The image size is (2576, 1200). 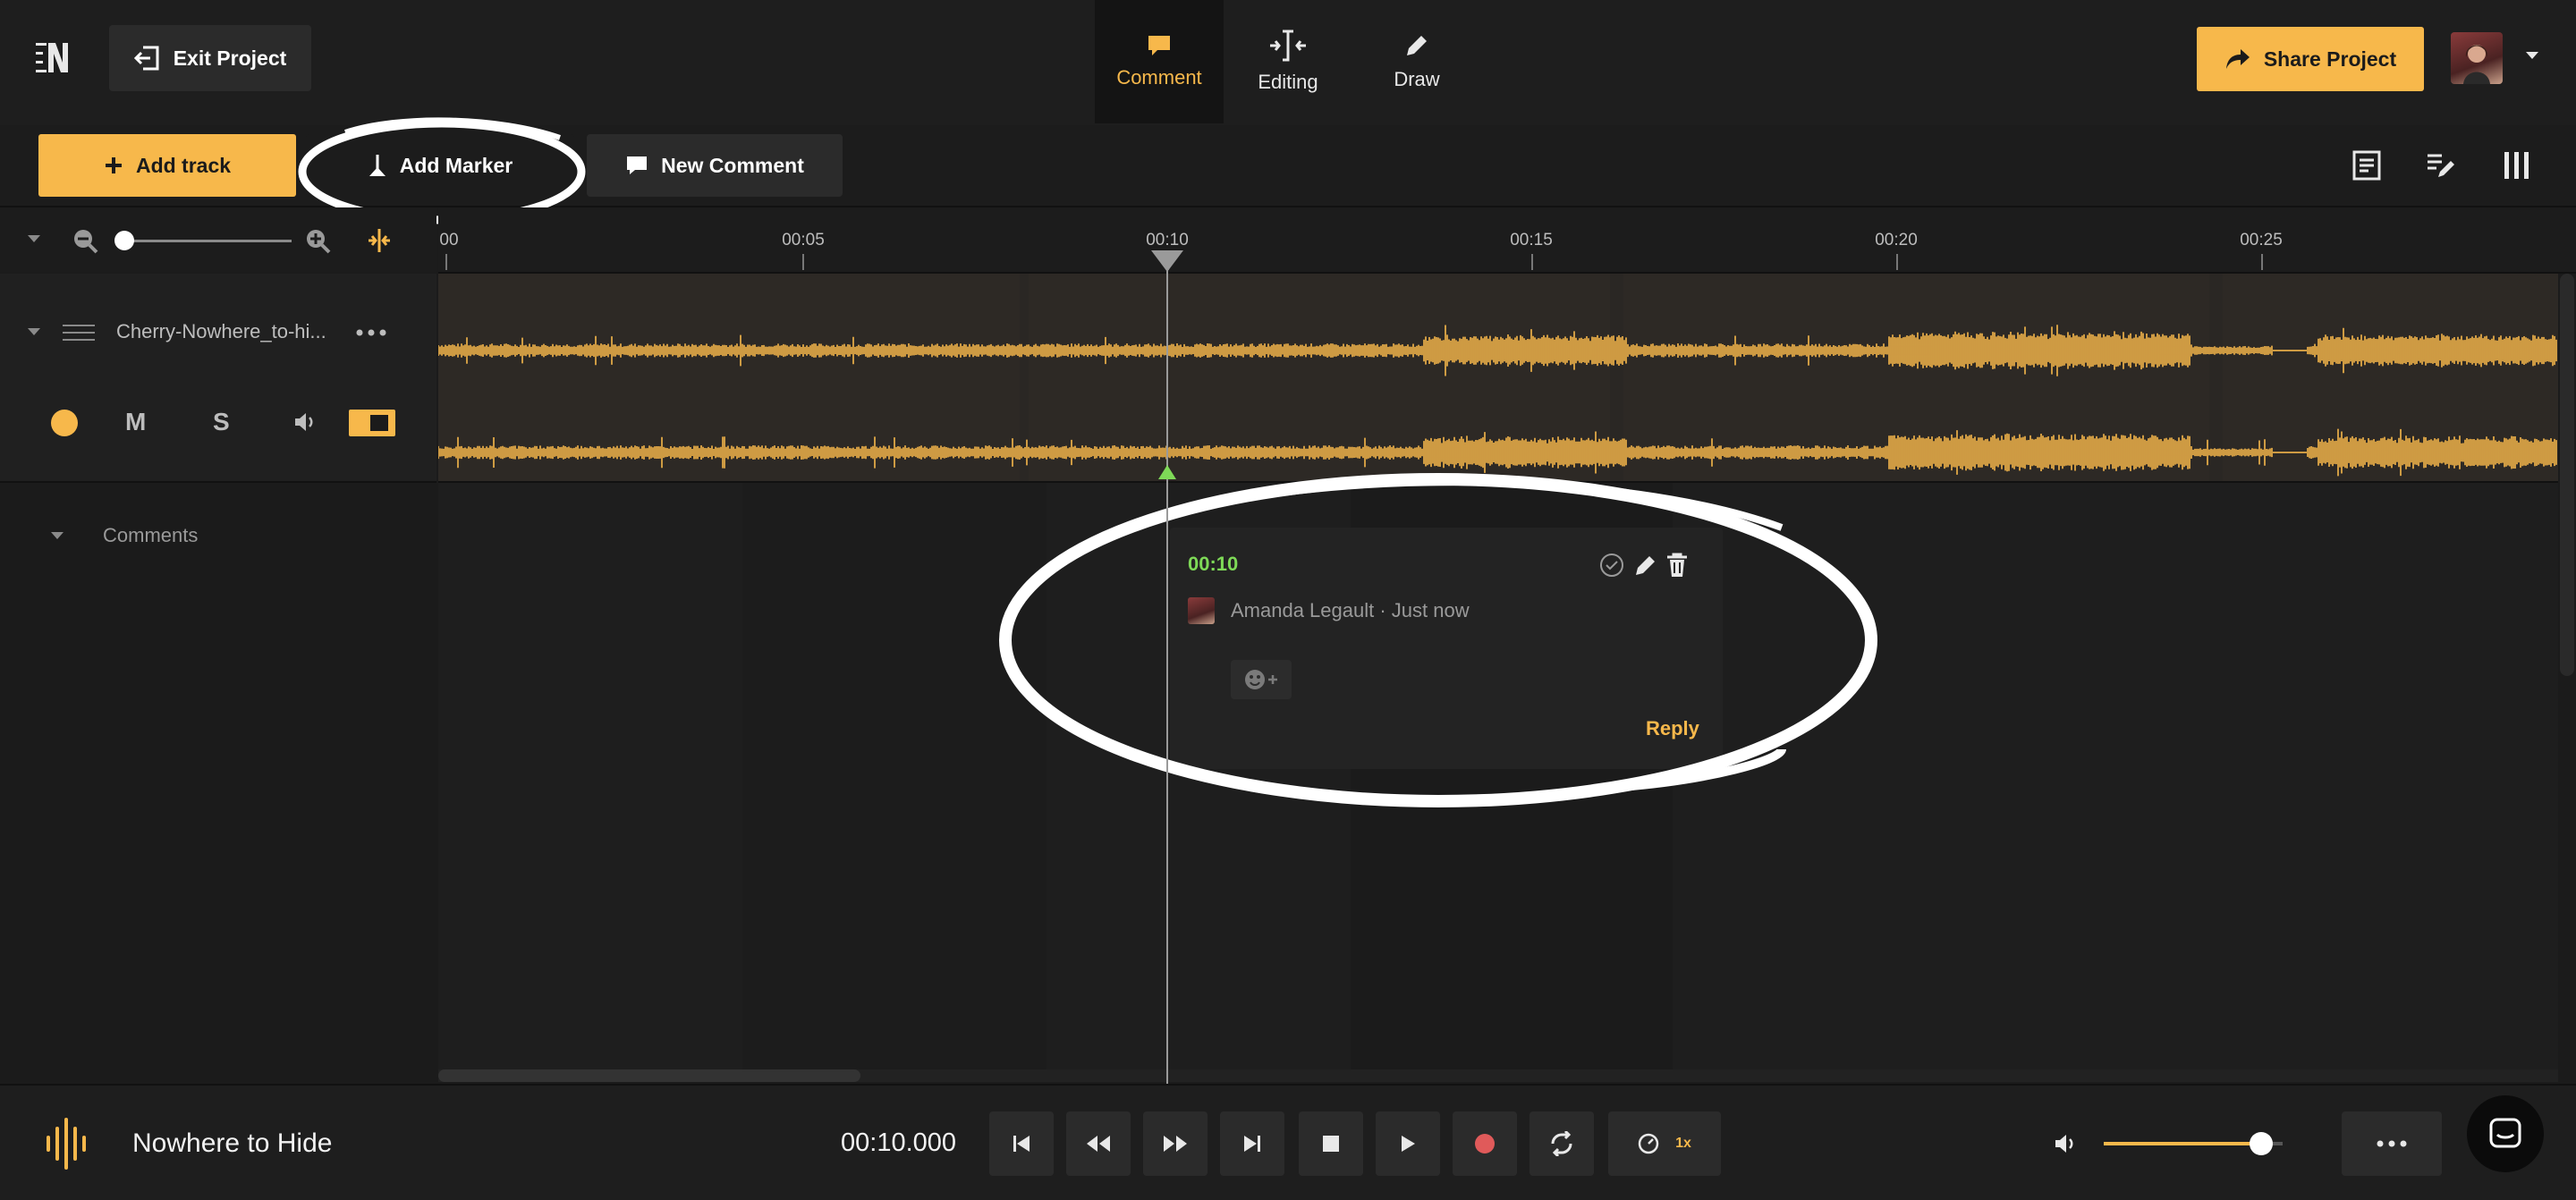 I want to click on drag-handle-icon, so click(x=79, y=333).